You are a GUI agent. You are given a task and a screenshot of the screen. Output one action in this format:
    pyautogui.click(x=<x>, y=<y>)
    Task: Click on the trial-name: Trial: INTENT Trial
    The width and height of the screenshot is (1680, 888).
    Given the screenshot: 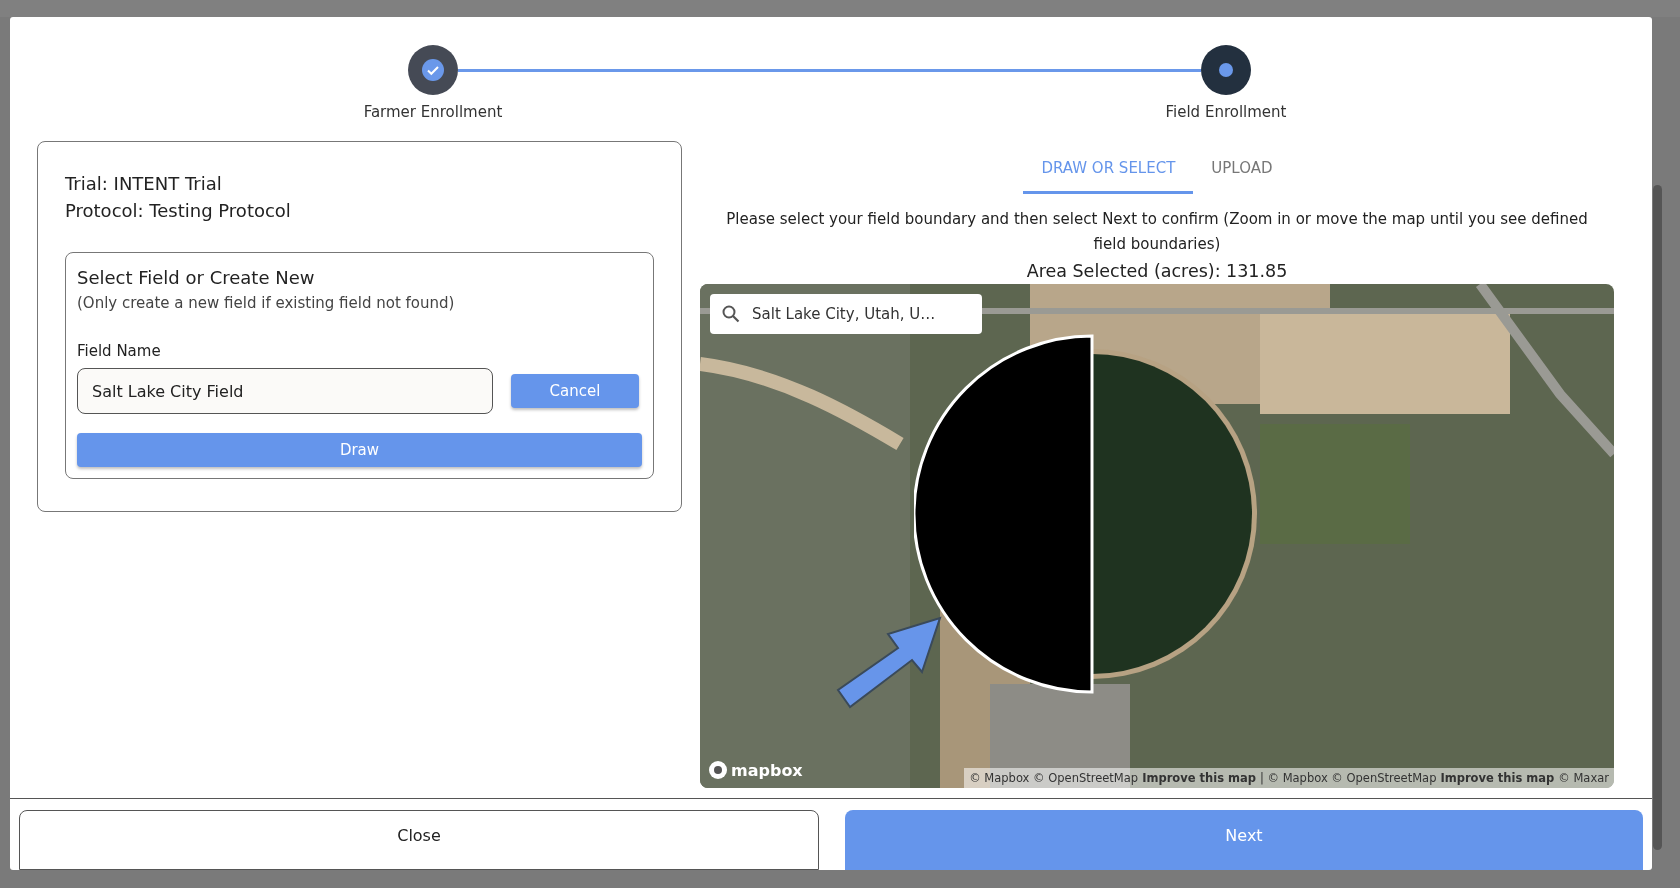 What is the action you would take?
    pyautogui.click(x=144, y=184)
    